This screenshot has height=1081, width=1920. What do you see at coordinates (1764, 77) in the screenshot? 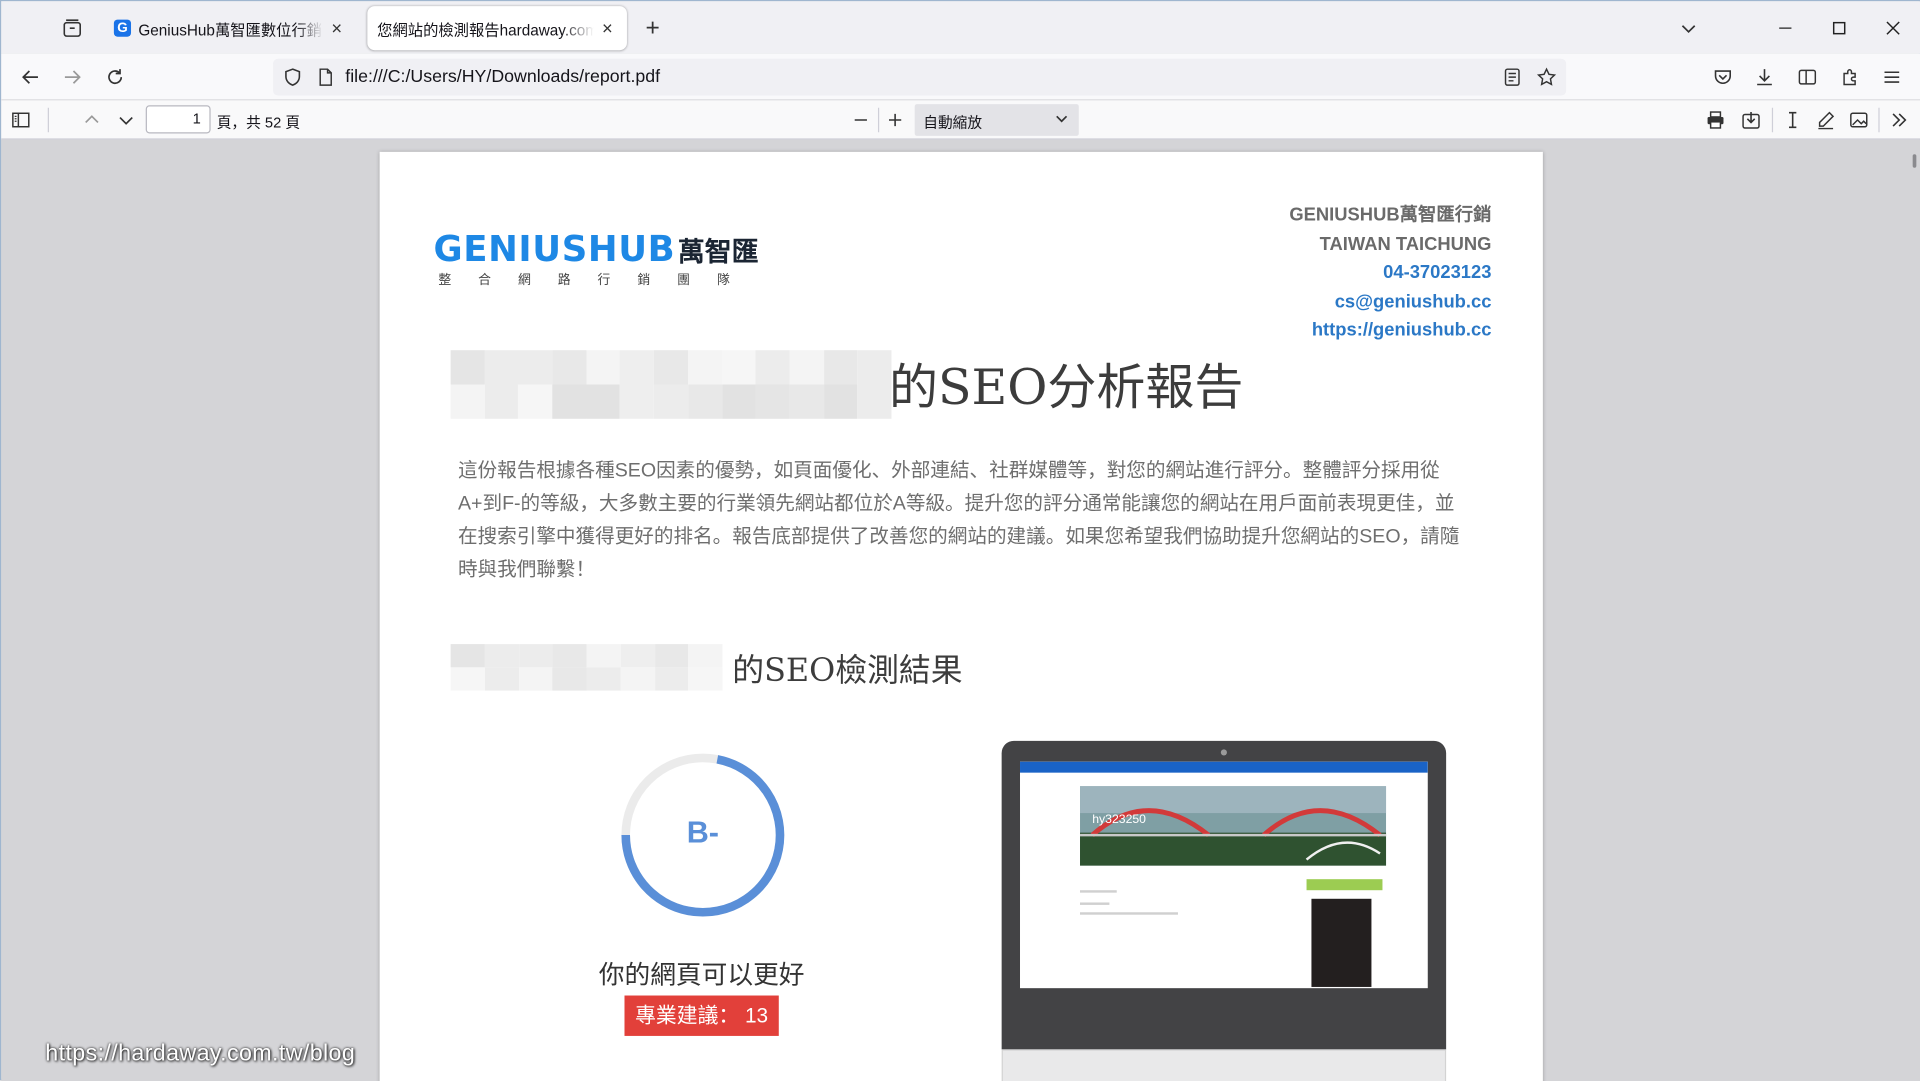
I see `downloads-button` at bounding box center [1764, 77].